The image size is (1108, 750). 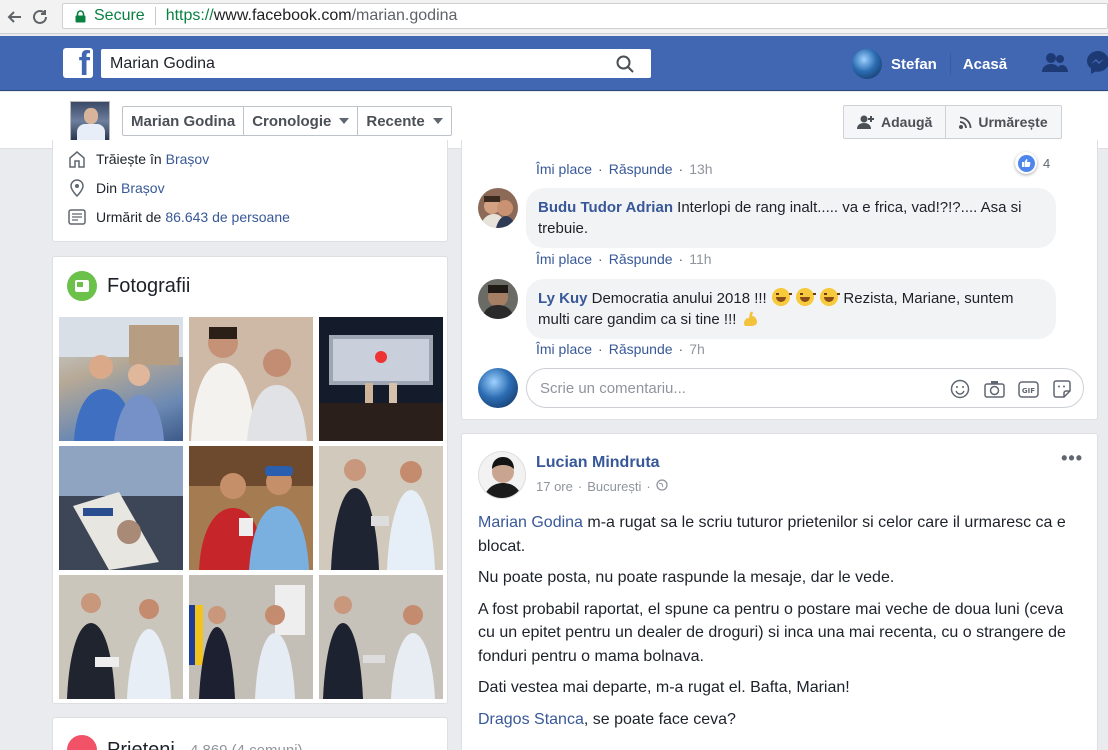 I want to click on comment-actions: Îmi place · Răspunde · 7h, so click(x=620, y=349).